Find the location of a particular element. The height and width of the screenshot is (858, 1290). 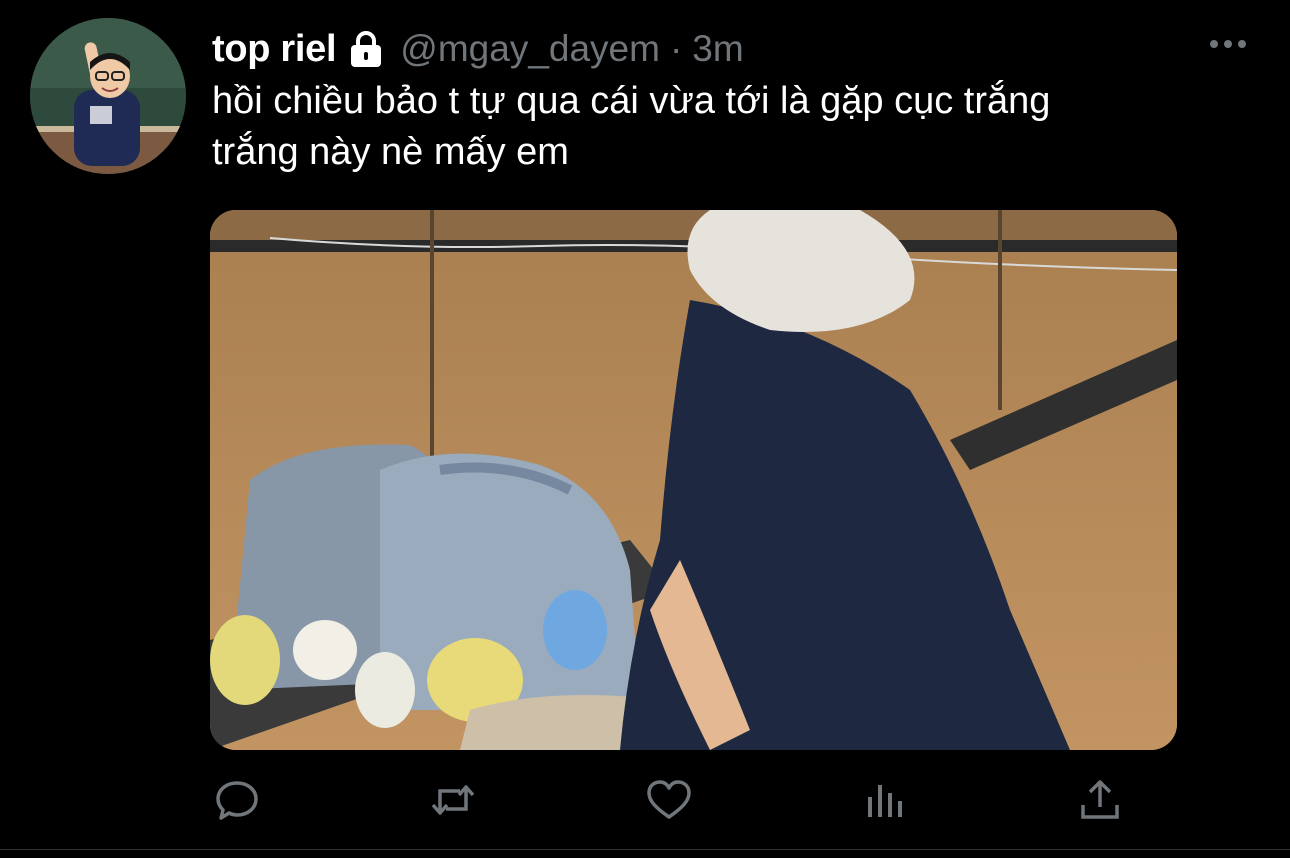

divider is located at coordinates (645, 849).